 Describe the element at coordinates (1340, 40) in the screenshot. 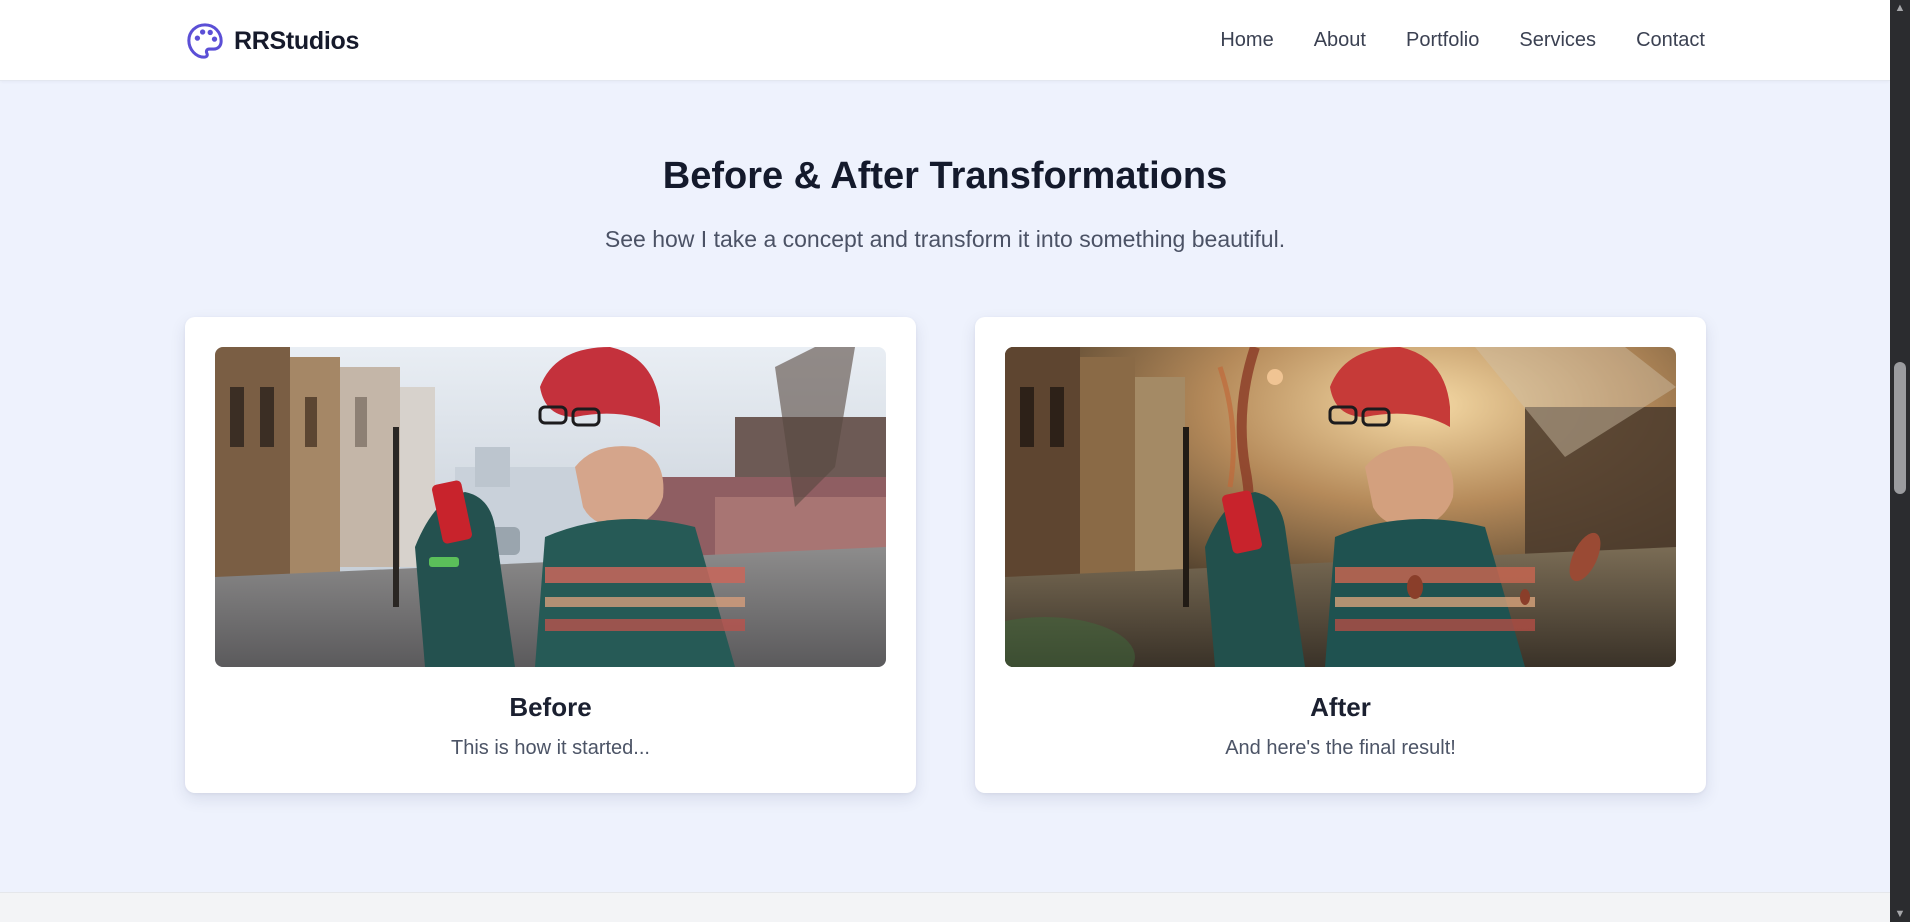

I see `nav-link-about: About` at that location.